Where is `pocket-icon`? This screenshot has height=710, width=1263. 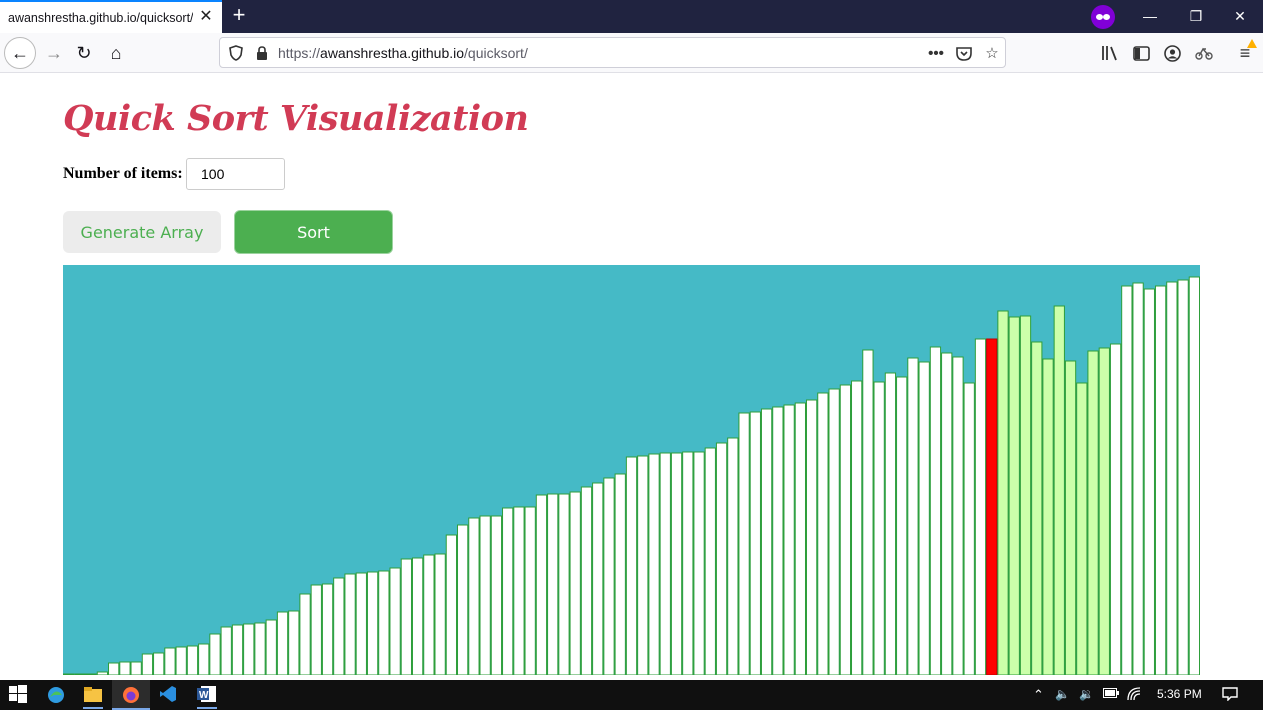 pocket-icon is located at coordinates (964, 53).